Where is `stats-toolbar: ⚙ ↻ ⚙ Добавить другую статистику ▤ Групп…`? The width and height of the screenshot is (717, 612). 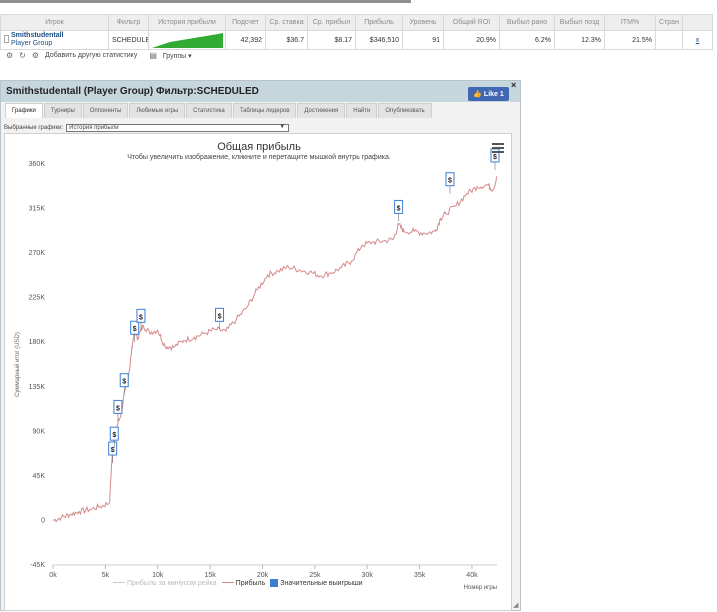 stats-toolbar: ⚙ ↻ ⚙ Добавить другую статистику ▤ Групп… is located at coordinates (99, 55).